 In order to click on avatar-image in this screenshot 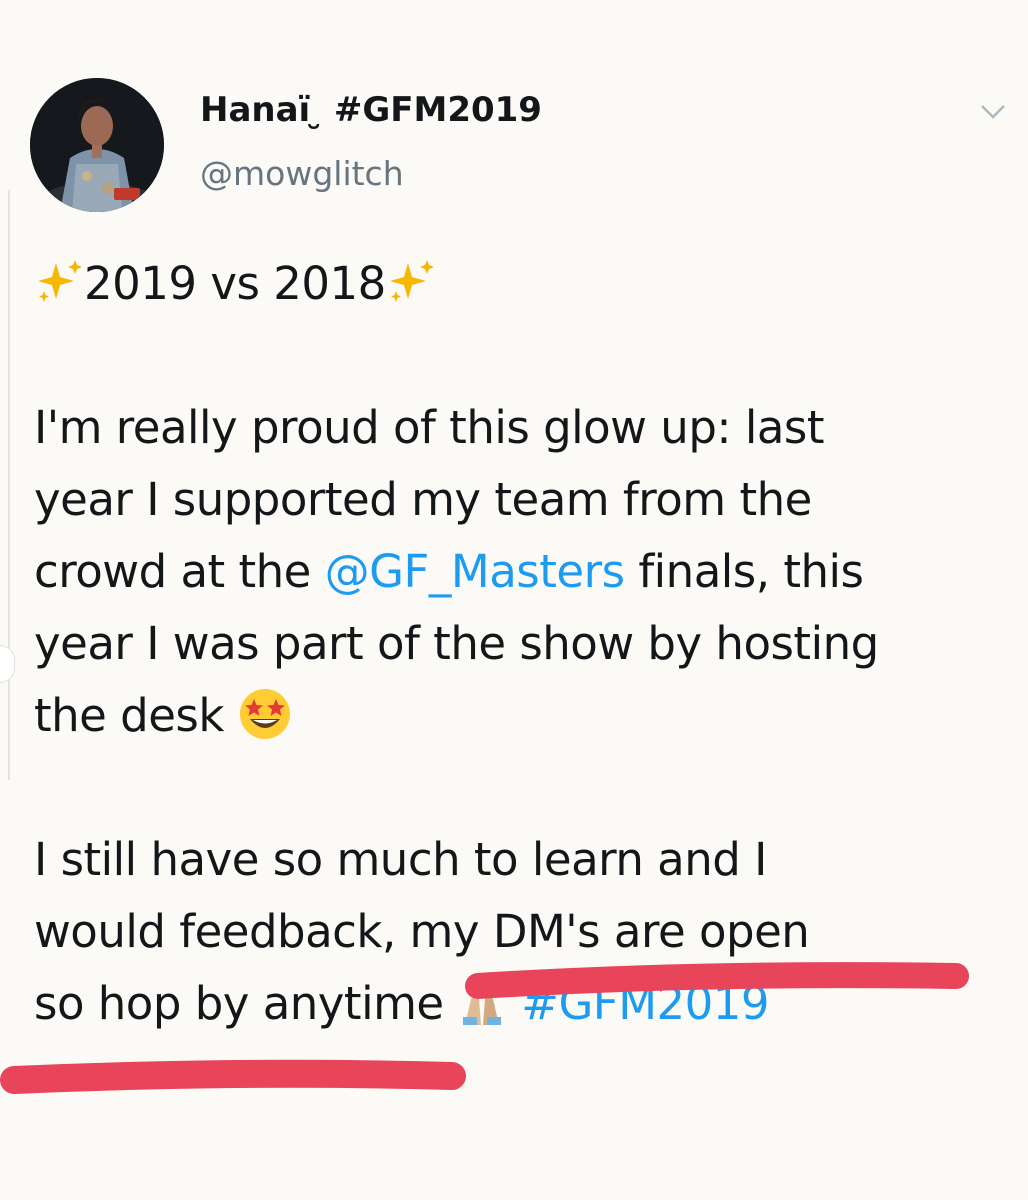, I will do `click(97, 145)`.